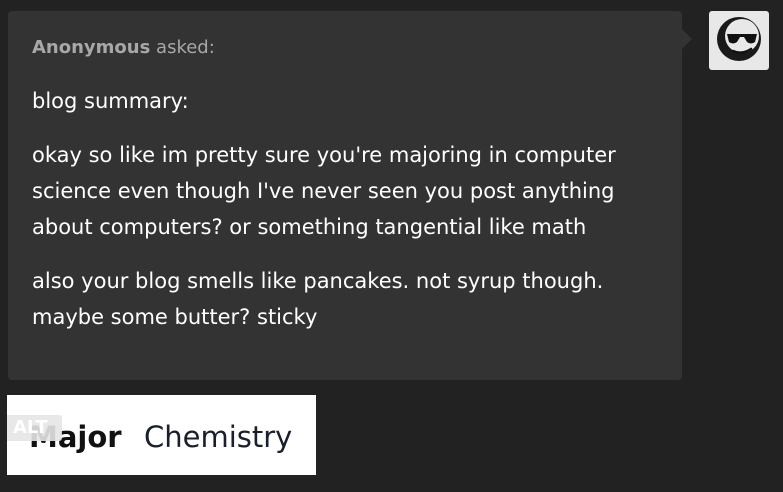  I want to click on avatar, so click(739, 40).